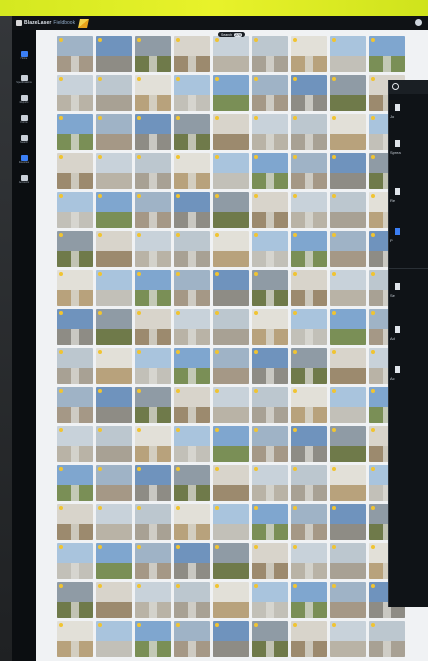  Describe the element at coordinates (408, 239) in the screenshot. I see `side-panel-item: P` at that location.